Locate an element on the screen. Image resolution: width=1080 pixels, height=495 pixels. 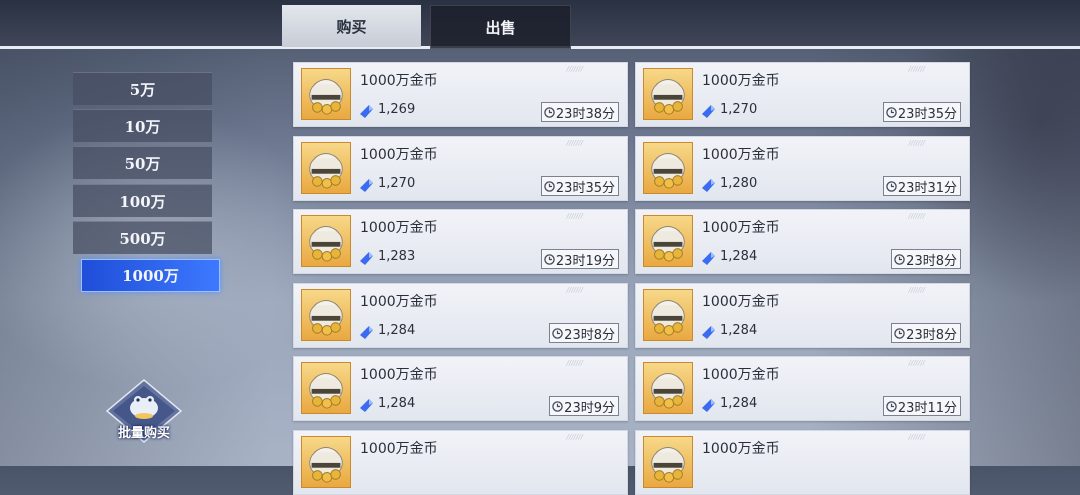
listing-price: 1,283 is located at coordinates (397, 256).